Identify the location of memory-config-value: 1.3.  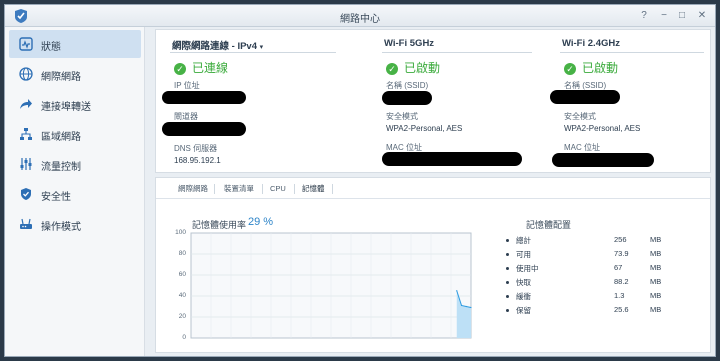
(619, 295).